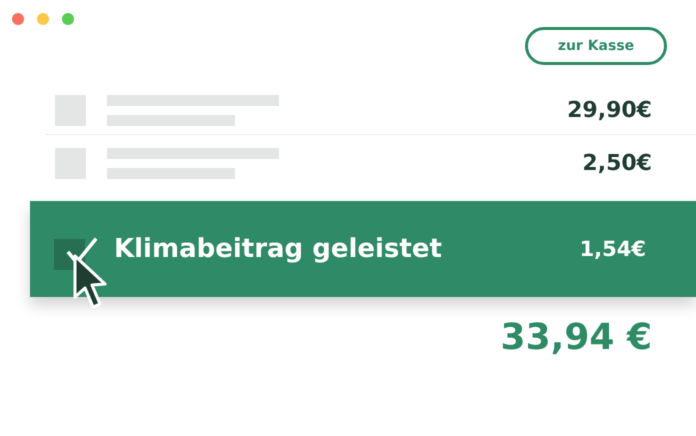 The image size is (696, 436). Describe the element at coordinates (613, 249) in the screenshot. I see `climate-contribution-price: 1,54€` at that location.